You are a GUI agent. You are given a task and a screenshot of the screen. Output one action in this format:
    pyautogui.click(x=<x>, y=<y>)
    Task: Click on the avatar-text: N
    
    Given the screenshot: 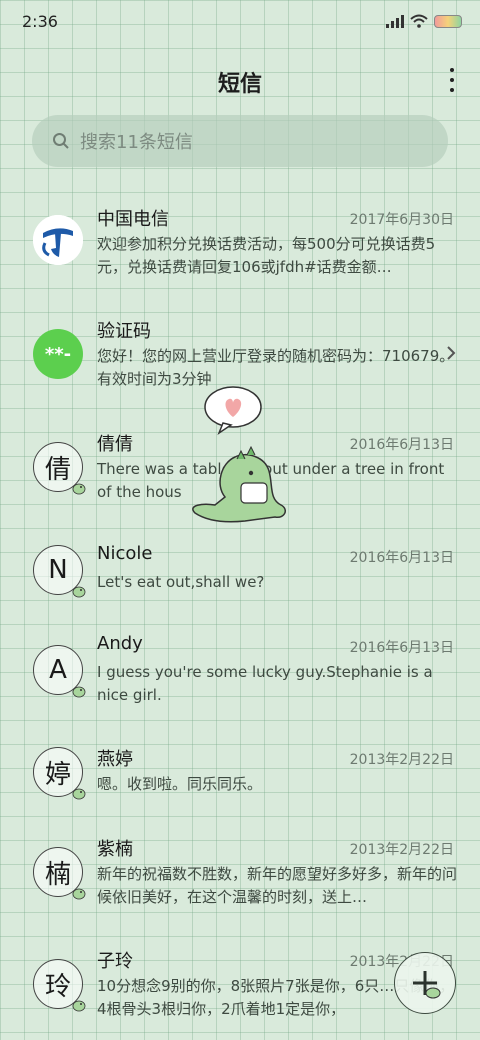 What is the action you would take?
    pyautogui.click(x=58, y=570)
    